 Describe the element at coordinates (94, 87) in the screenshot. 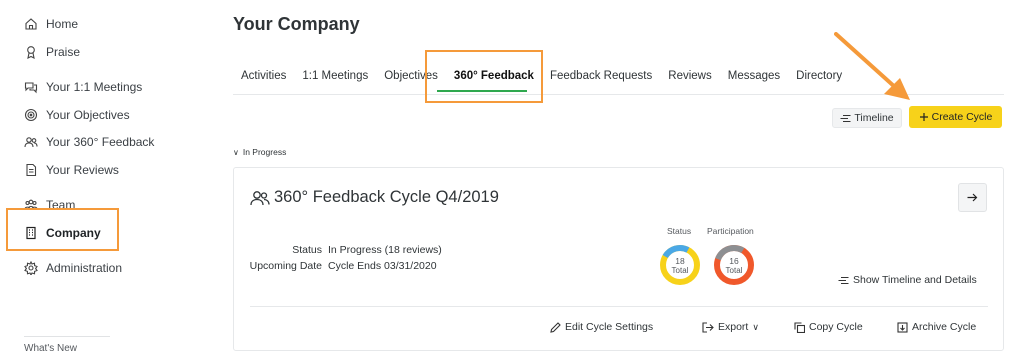

I see `sidebar-item-label: Your 1:1 Meetings` at that location.